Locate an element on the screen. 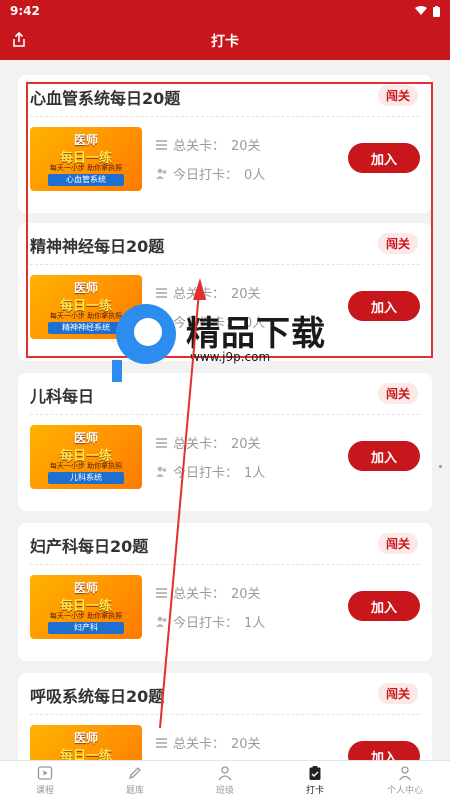 The image size is (450, 800). bottom-nav: 课程 题库 班级 打卡 个人中心 is located at coordinates (225, 780).